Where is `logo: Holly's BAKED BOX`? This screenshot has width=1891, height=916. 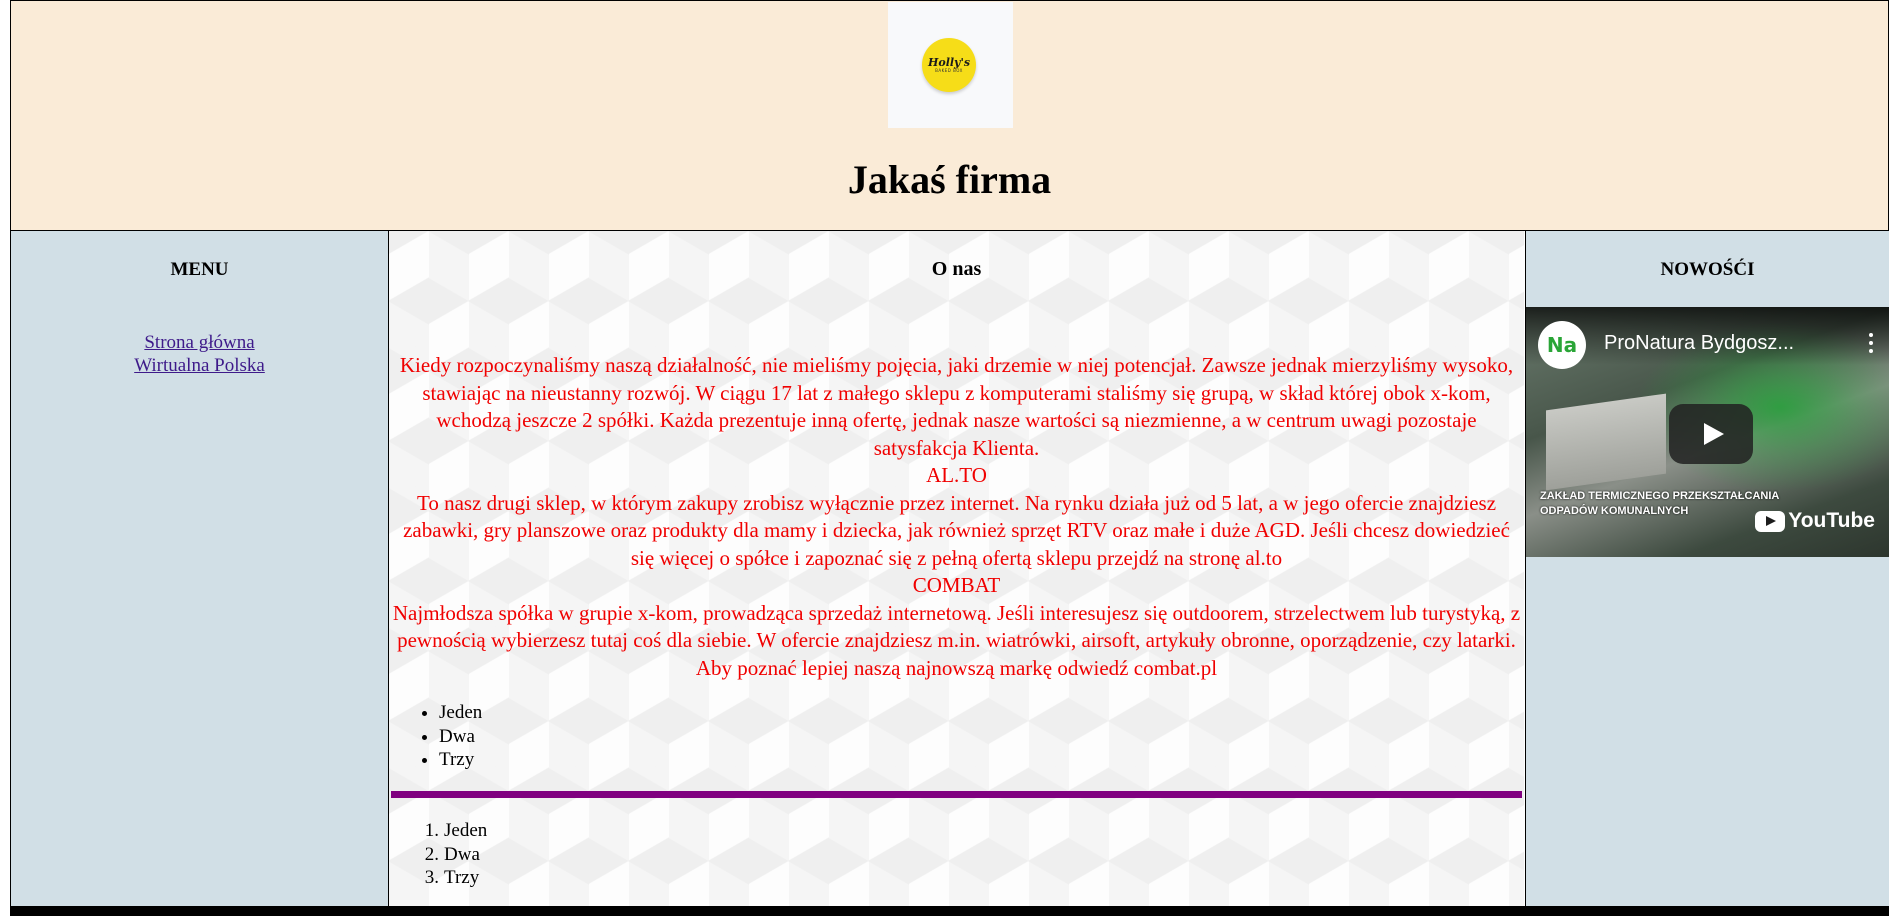
logo: Holly's BAKED BOX is located at coordinates (950, 65).